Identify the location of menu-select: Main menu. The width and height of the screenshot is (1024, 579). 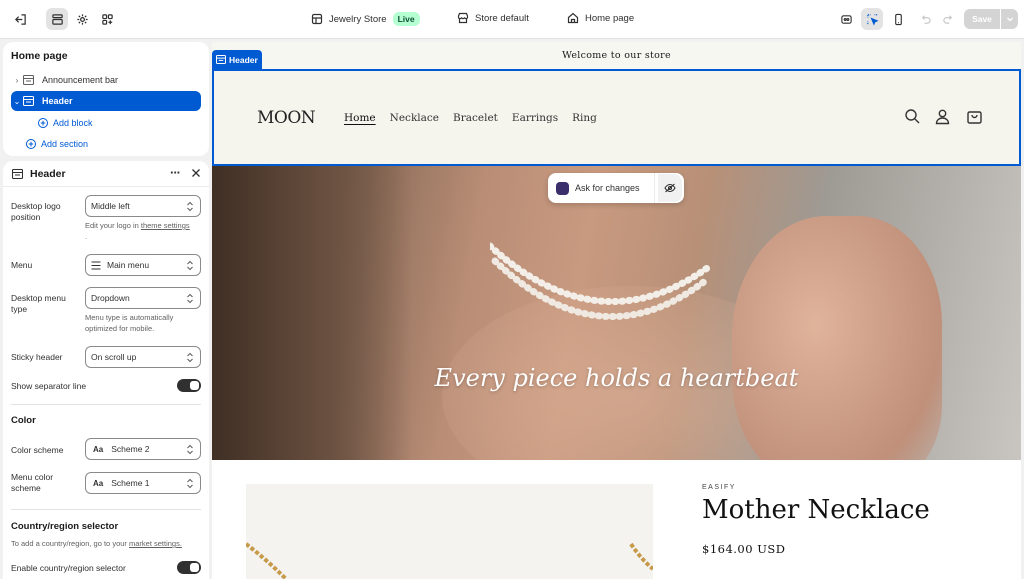
(143, 265).